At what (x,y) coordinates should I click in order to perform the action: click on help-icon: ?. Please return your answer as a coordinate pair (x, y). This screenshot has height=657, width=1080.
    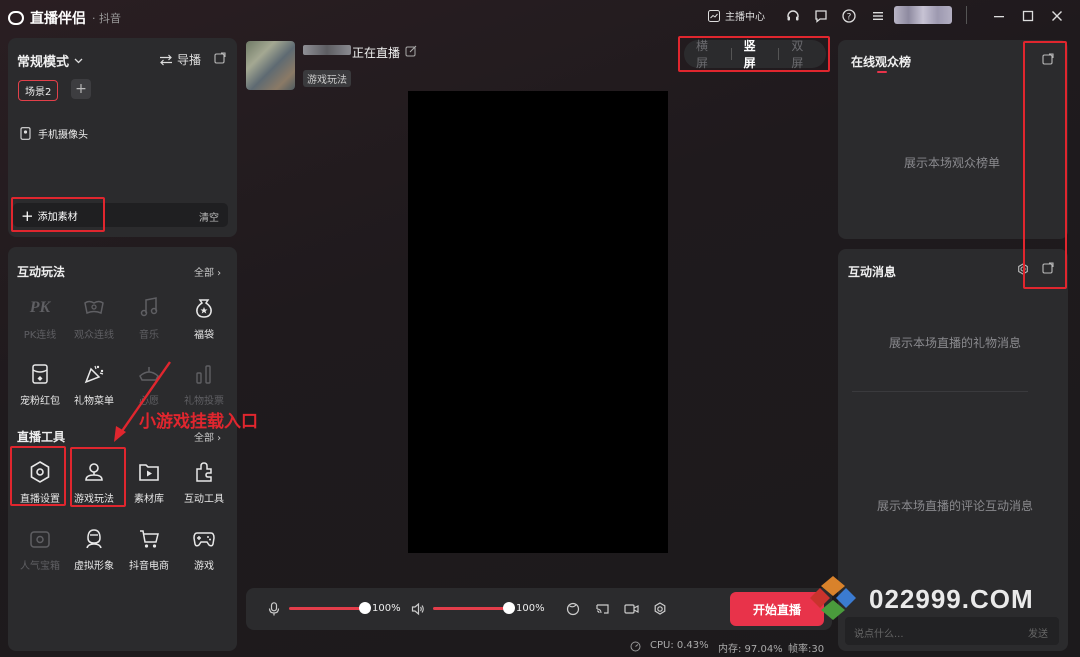
    Looking at the image, I should click on (849, 16).